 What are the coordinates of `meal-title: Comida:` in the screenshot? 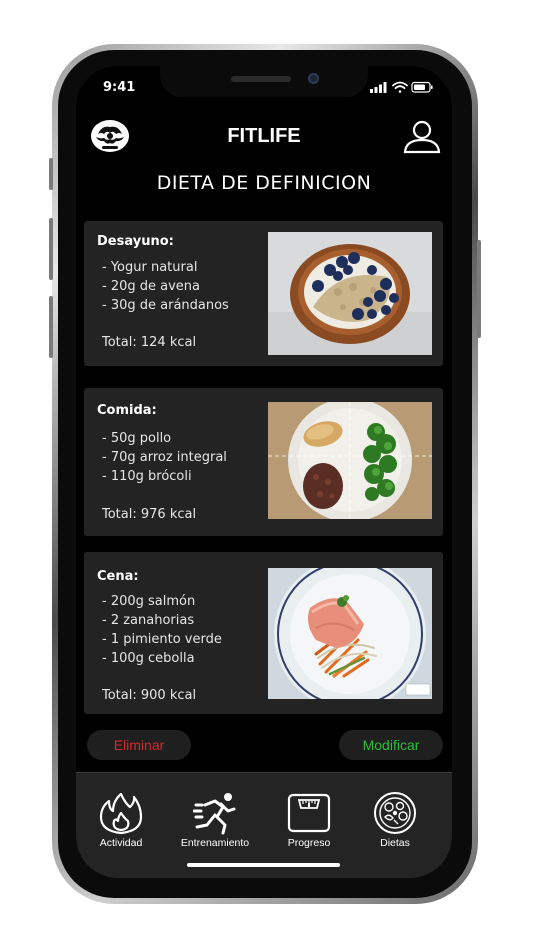 It's located at (127, 410).